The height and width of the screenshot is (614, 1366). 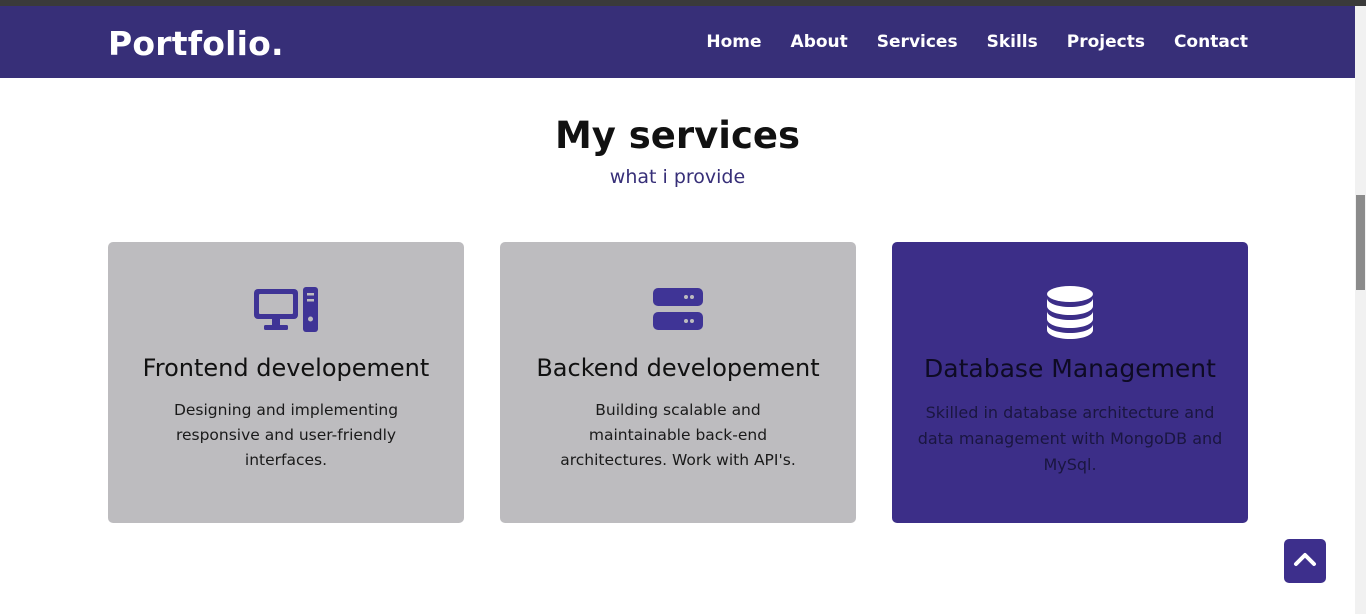 What do you see at coordinates (677, 135) in the screenshot?
I see `services-title: My services` at bounding box center [677, 135].